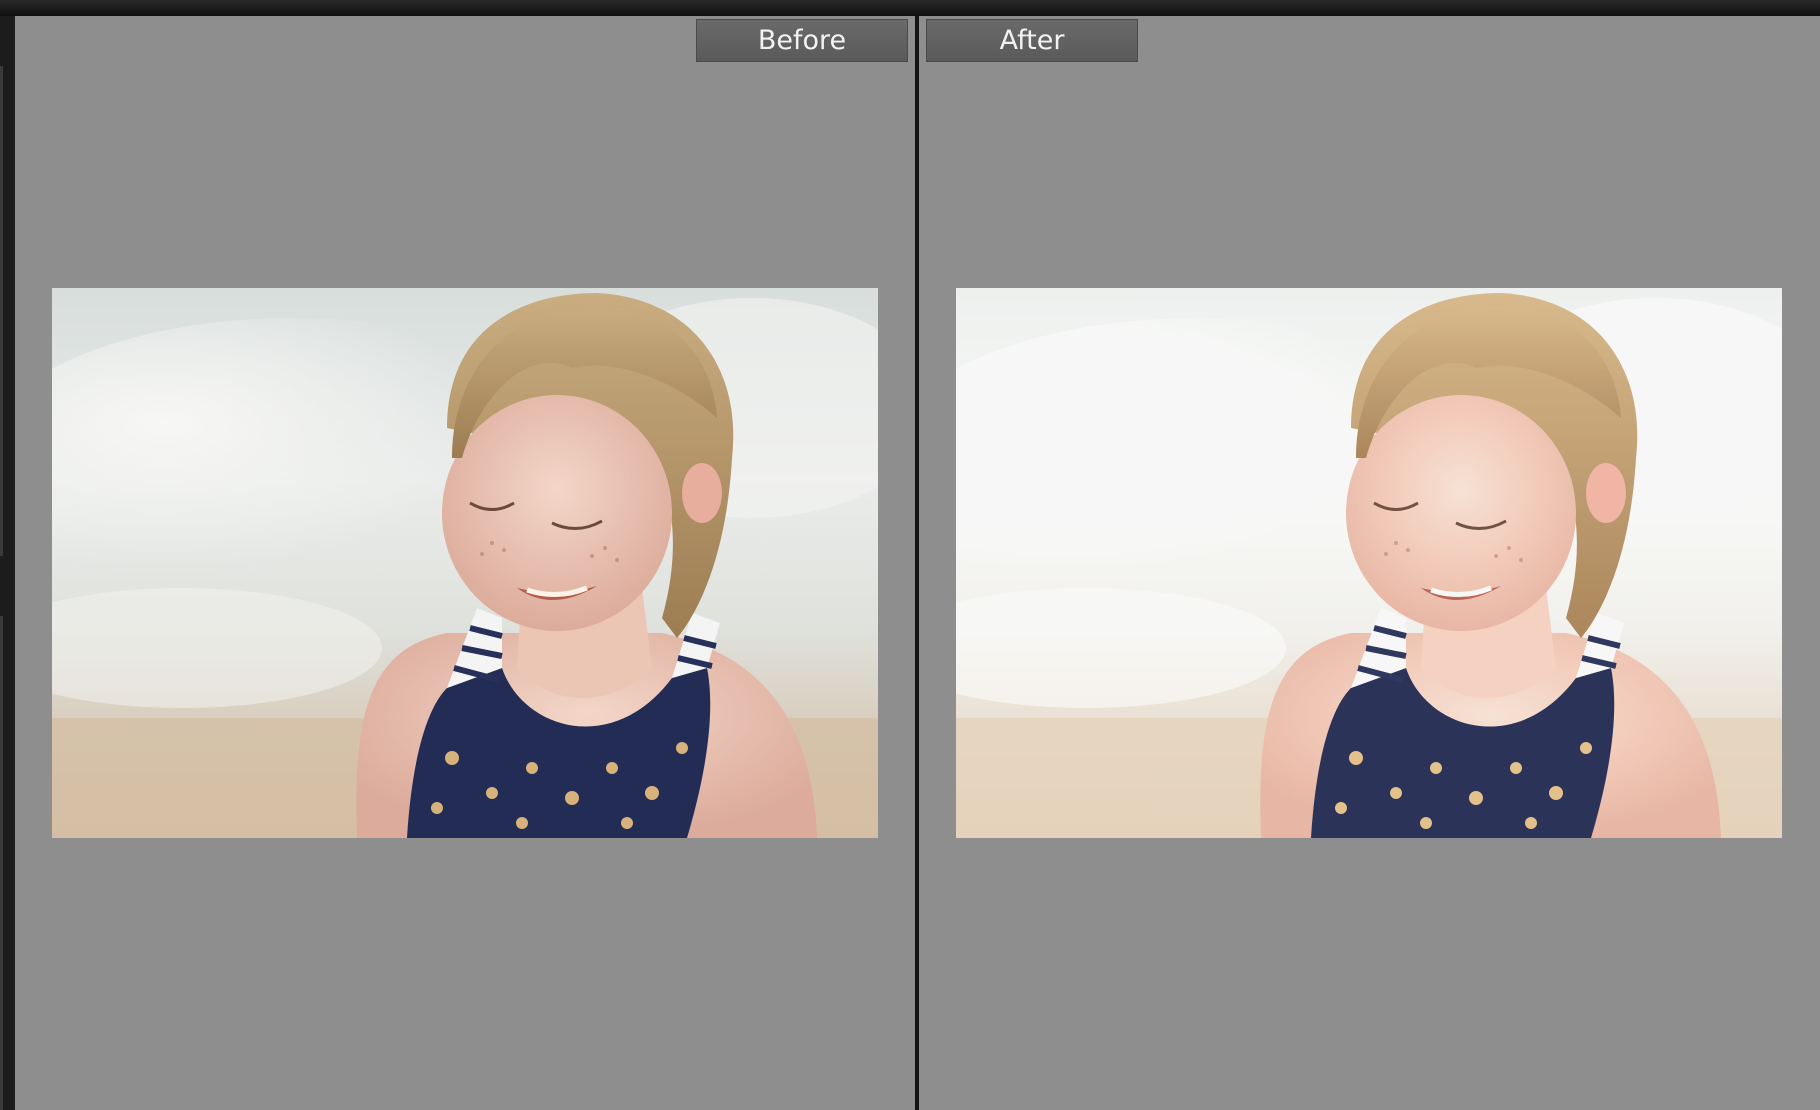 Image resolution: width=1820 pixels, height=1110 pixels. I want to click on after-label: After, so click(1032, 40).